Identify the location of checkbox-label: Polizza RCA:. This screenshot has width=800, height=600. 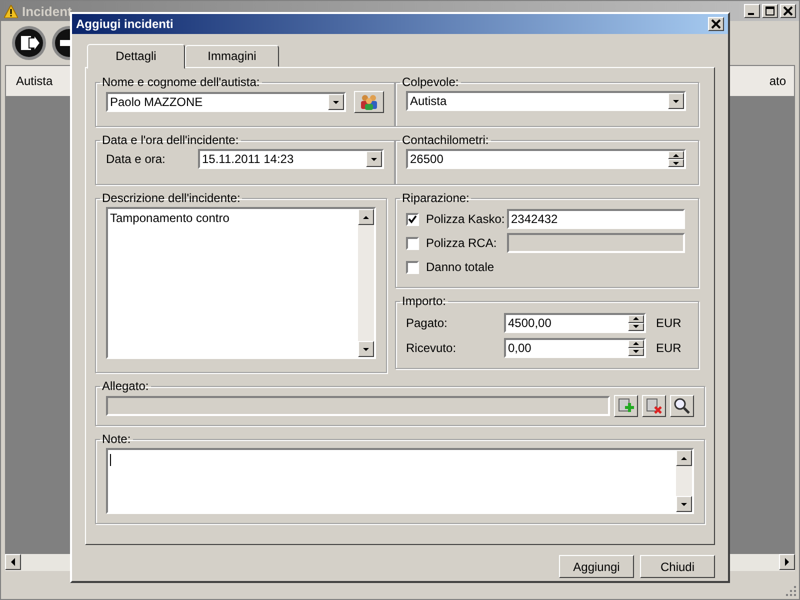
(462, 243).